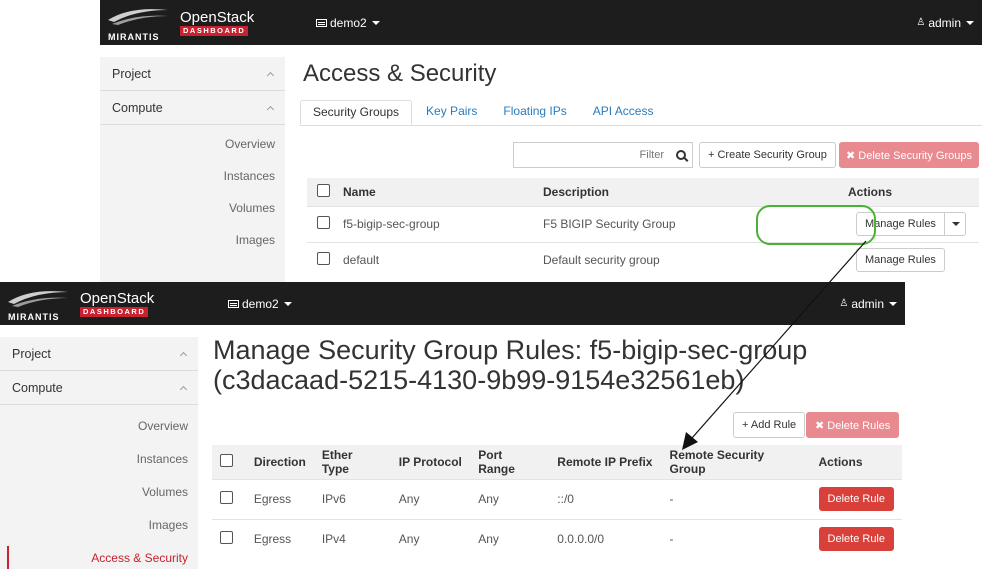 Image resolution: width=982 pixels, height=569 pixels. Describe the element at coordinates (774, 345) in the screenshot. I see `annotation-arrow` at that location.